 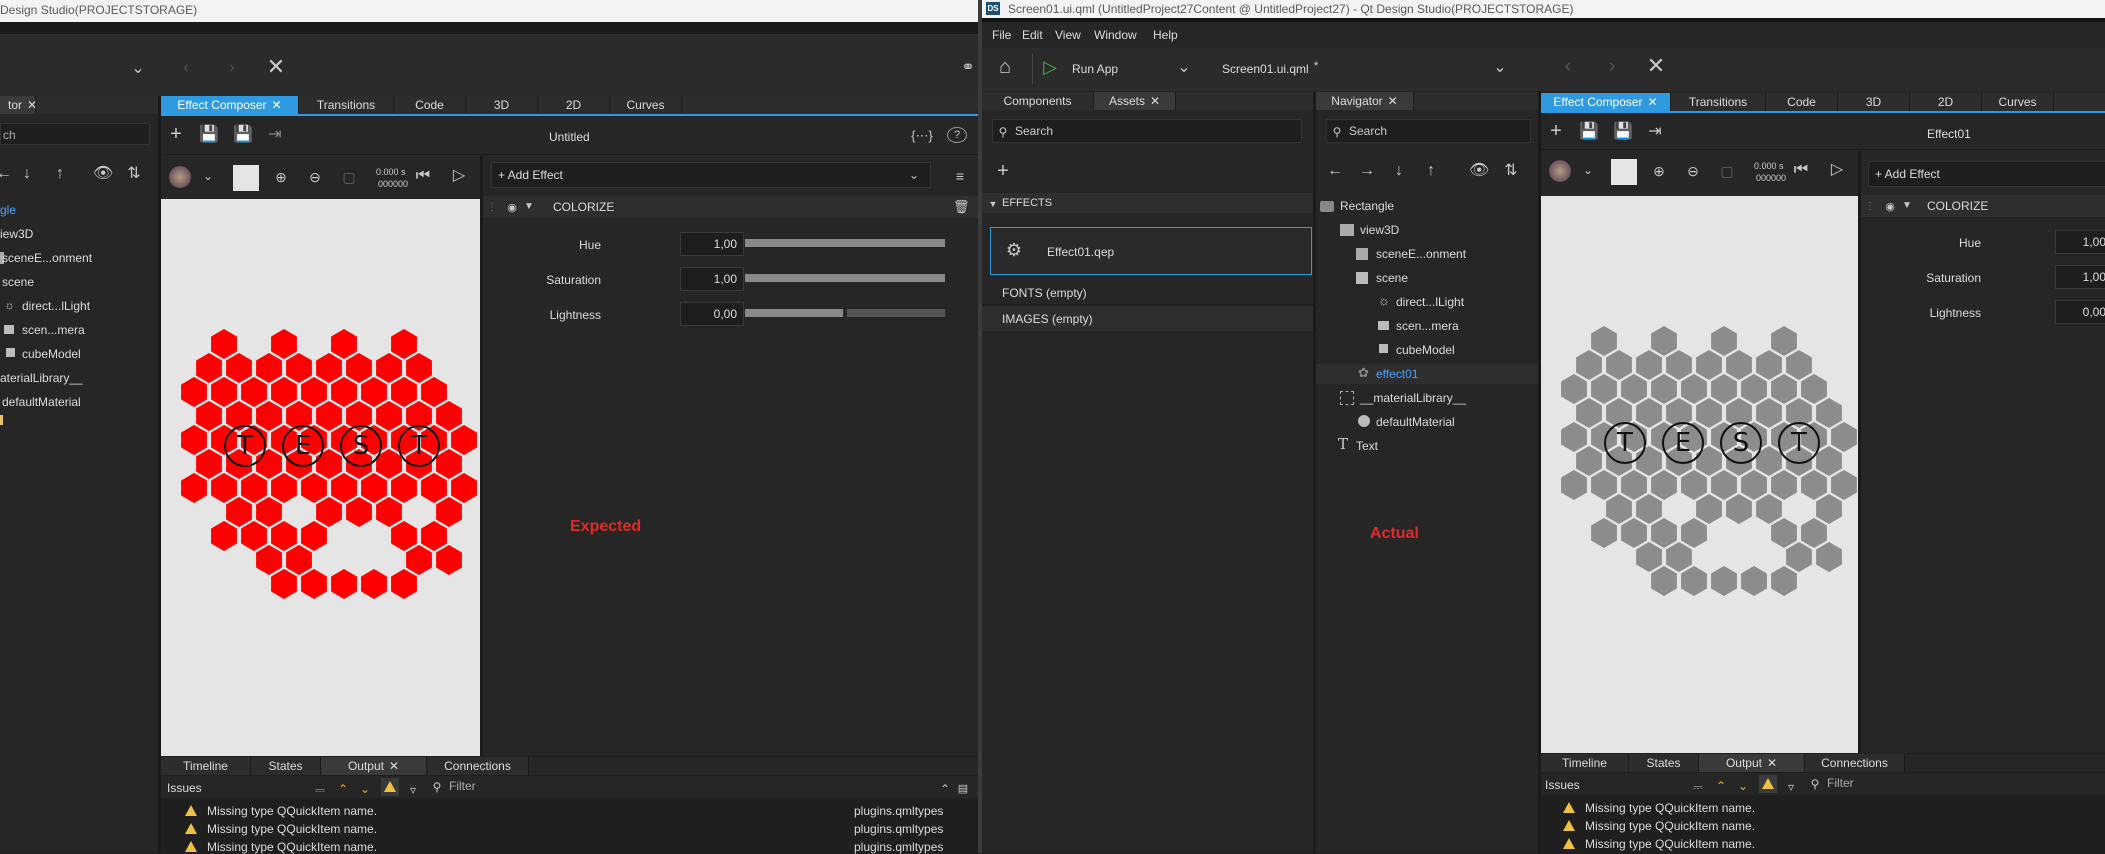 What do you see at coordinates (47, 258) in the screenshot?
I see `tree-item: sceneE...onment` at bounding box center [47, 258].